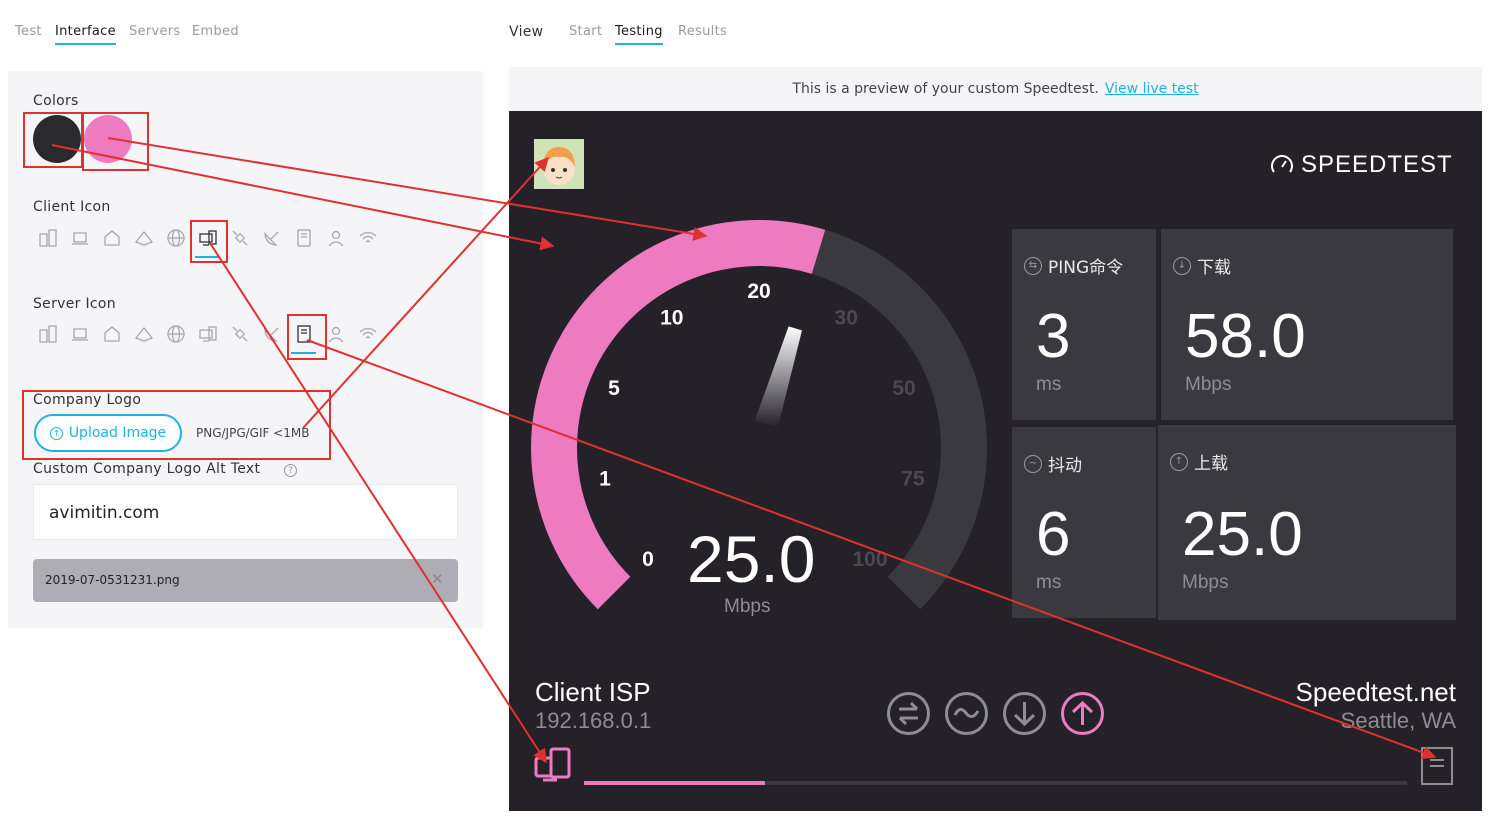  What do you see at coordinates (85, 34) in the screenshot?
I see `tab-interface: Interface` at bounding box center [85, 34].